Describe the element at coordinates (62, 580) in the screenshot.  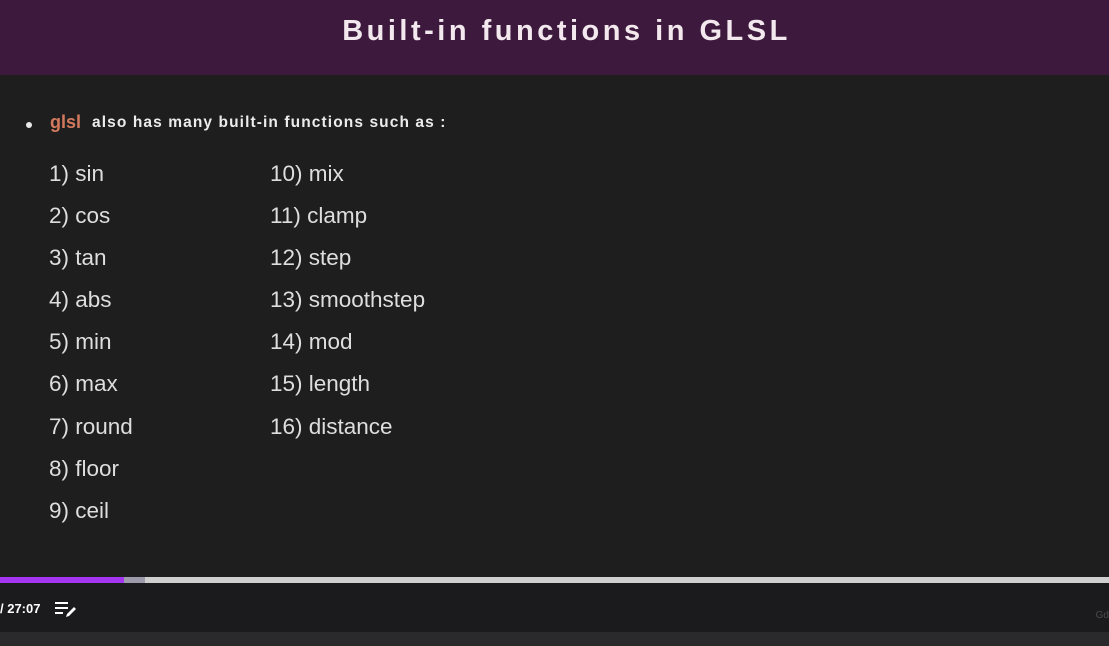
I see `progress-played` at that location.